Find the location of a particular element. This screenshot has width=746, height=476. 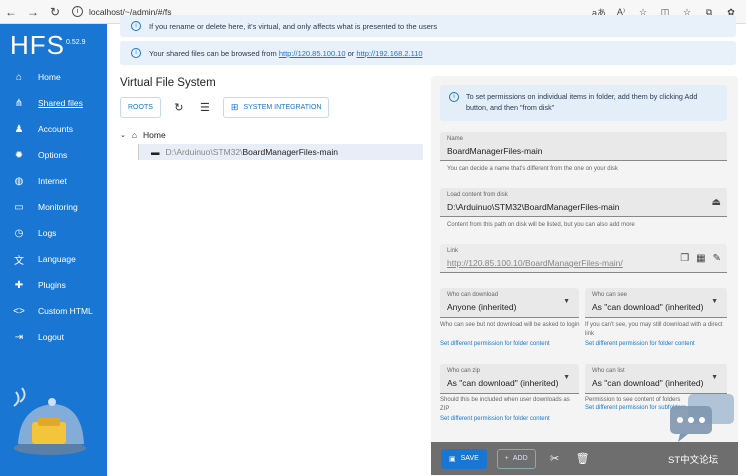

history-icon: ◷ is located at coordinates (19, 233).